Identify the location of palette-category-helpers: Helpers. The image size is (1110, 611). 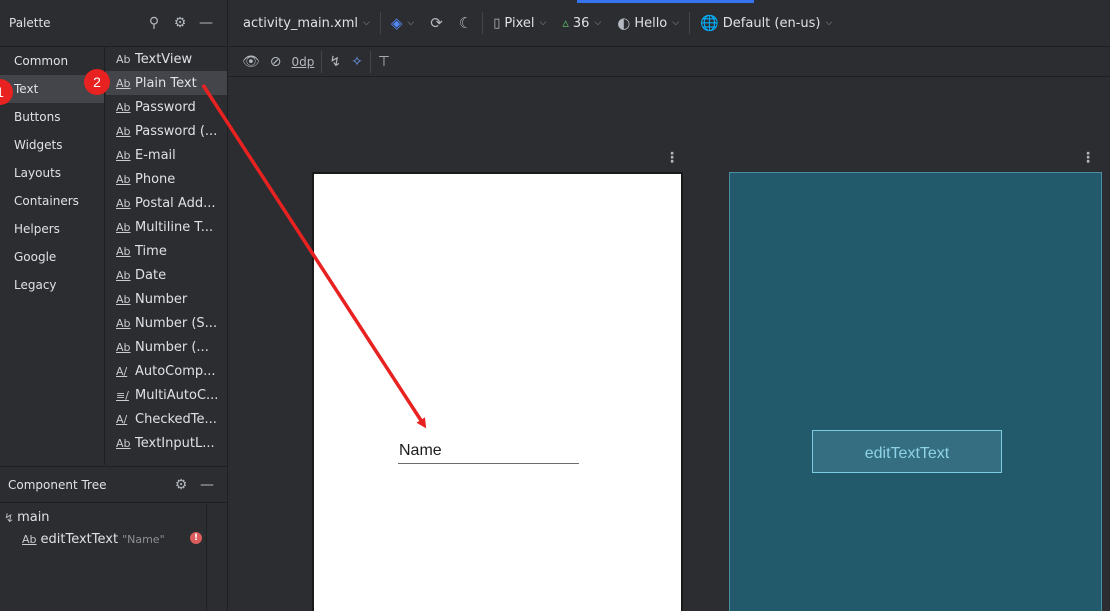
(52, 229).